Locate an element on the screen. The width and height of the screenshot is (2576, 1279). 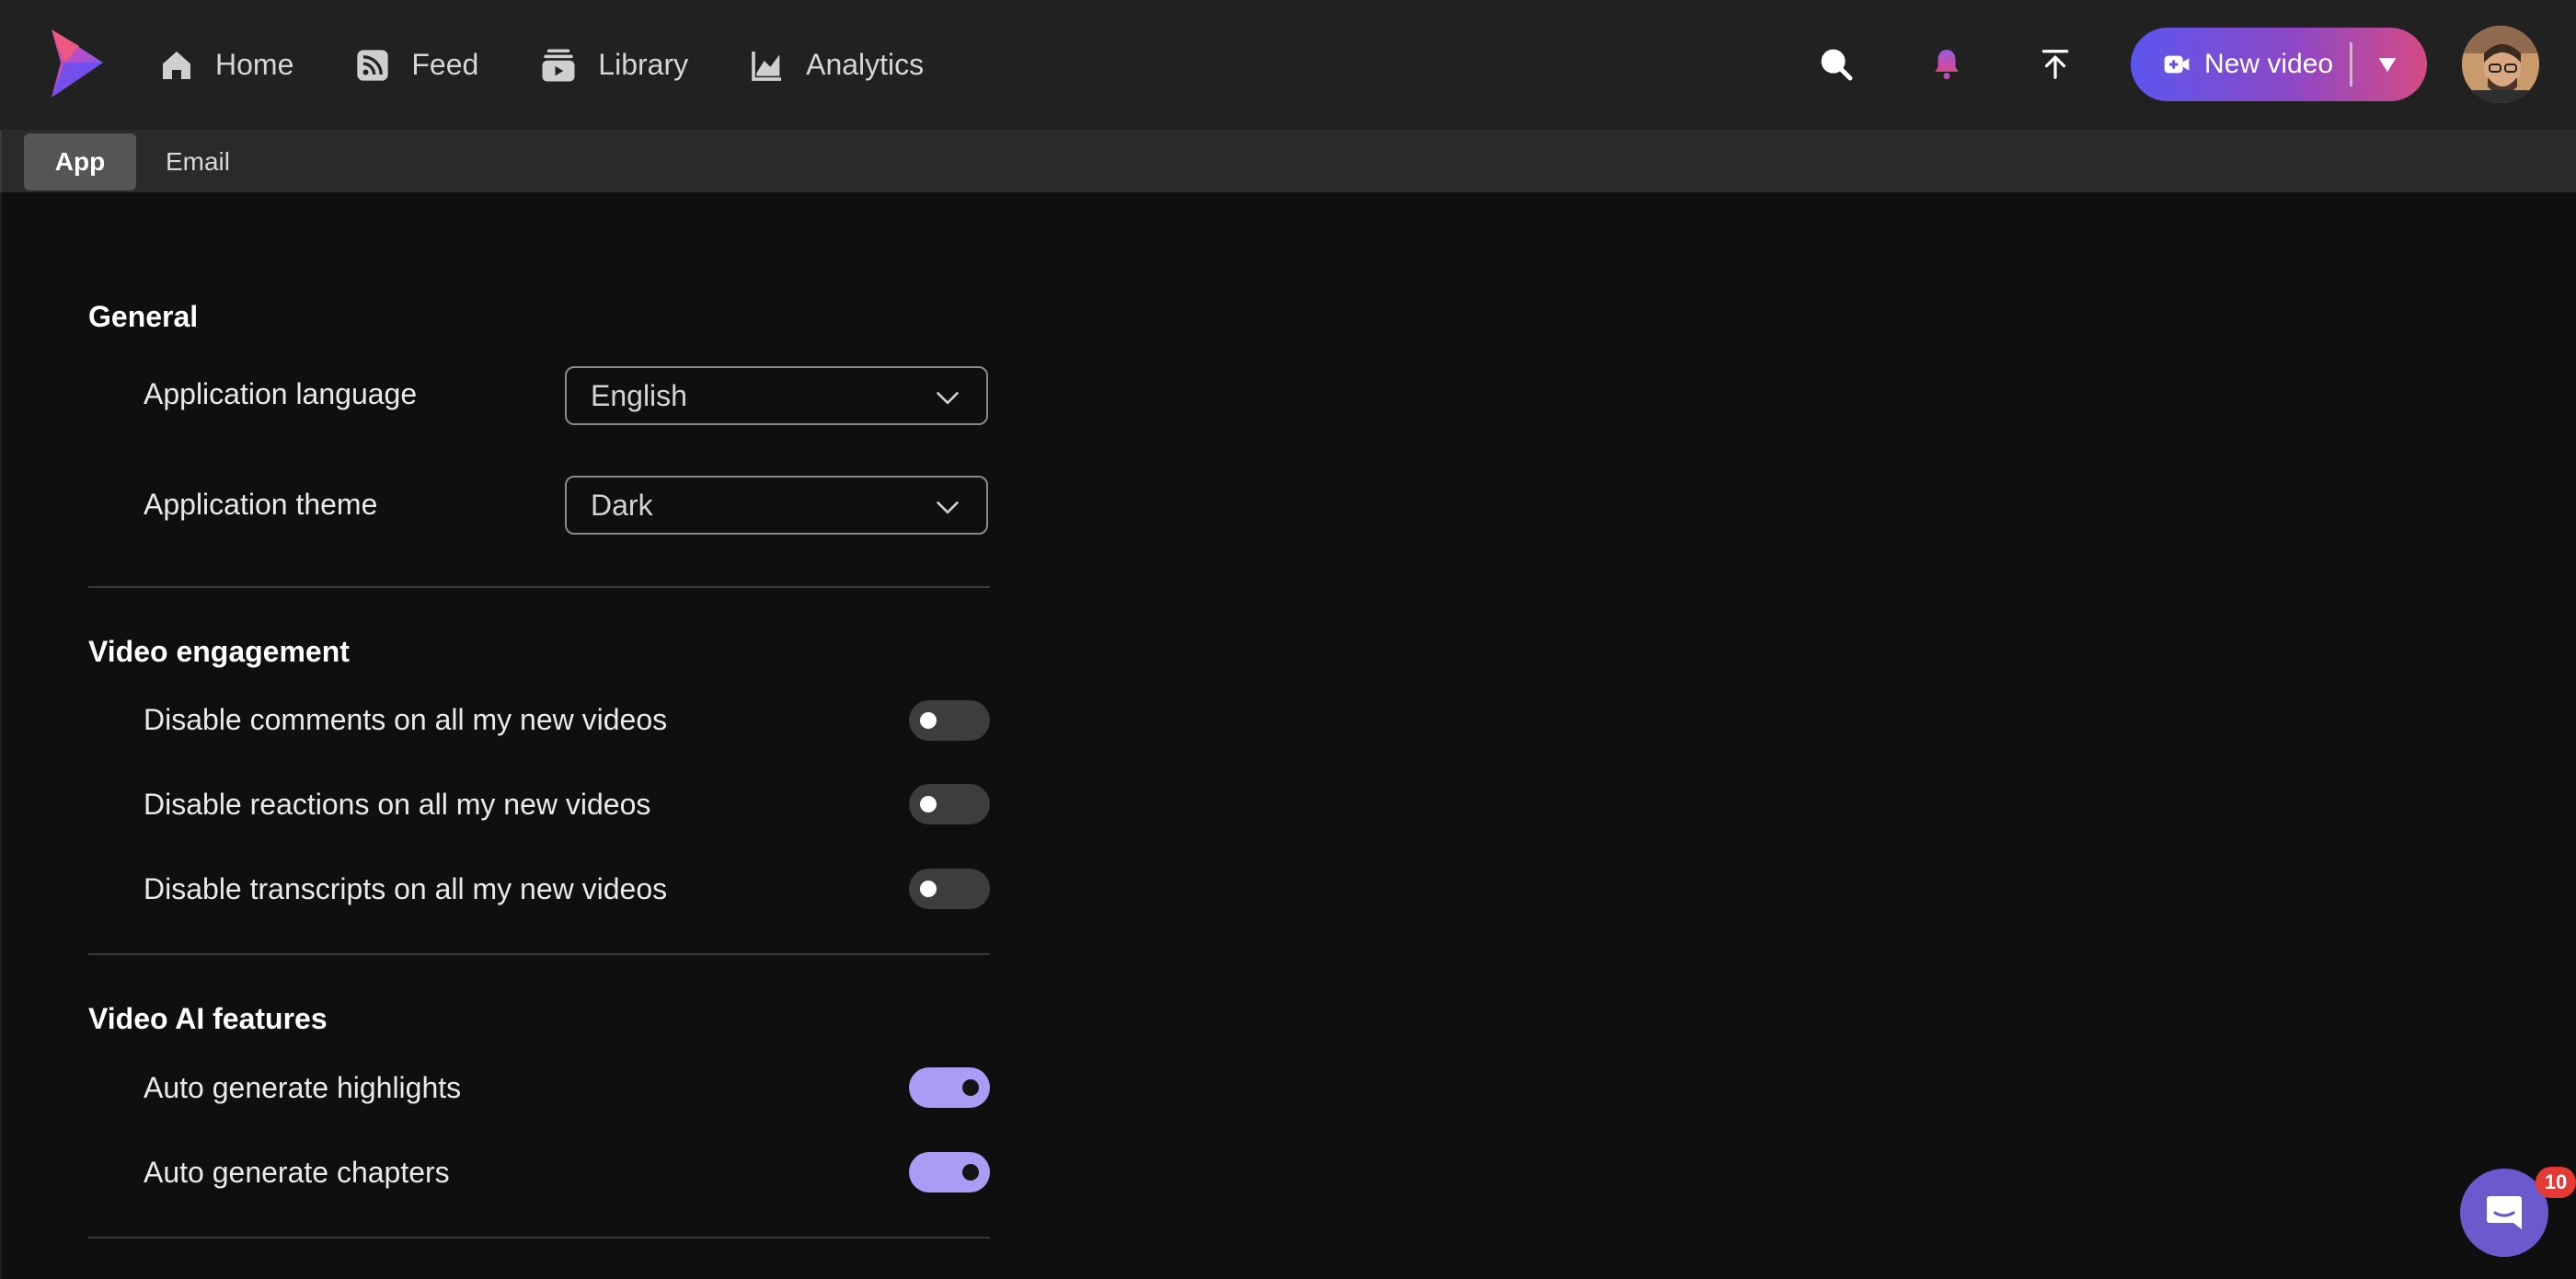
caret-down-icon is located at coordinates (2387, 65).